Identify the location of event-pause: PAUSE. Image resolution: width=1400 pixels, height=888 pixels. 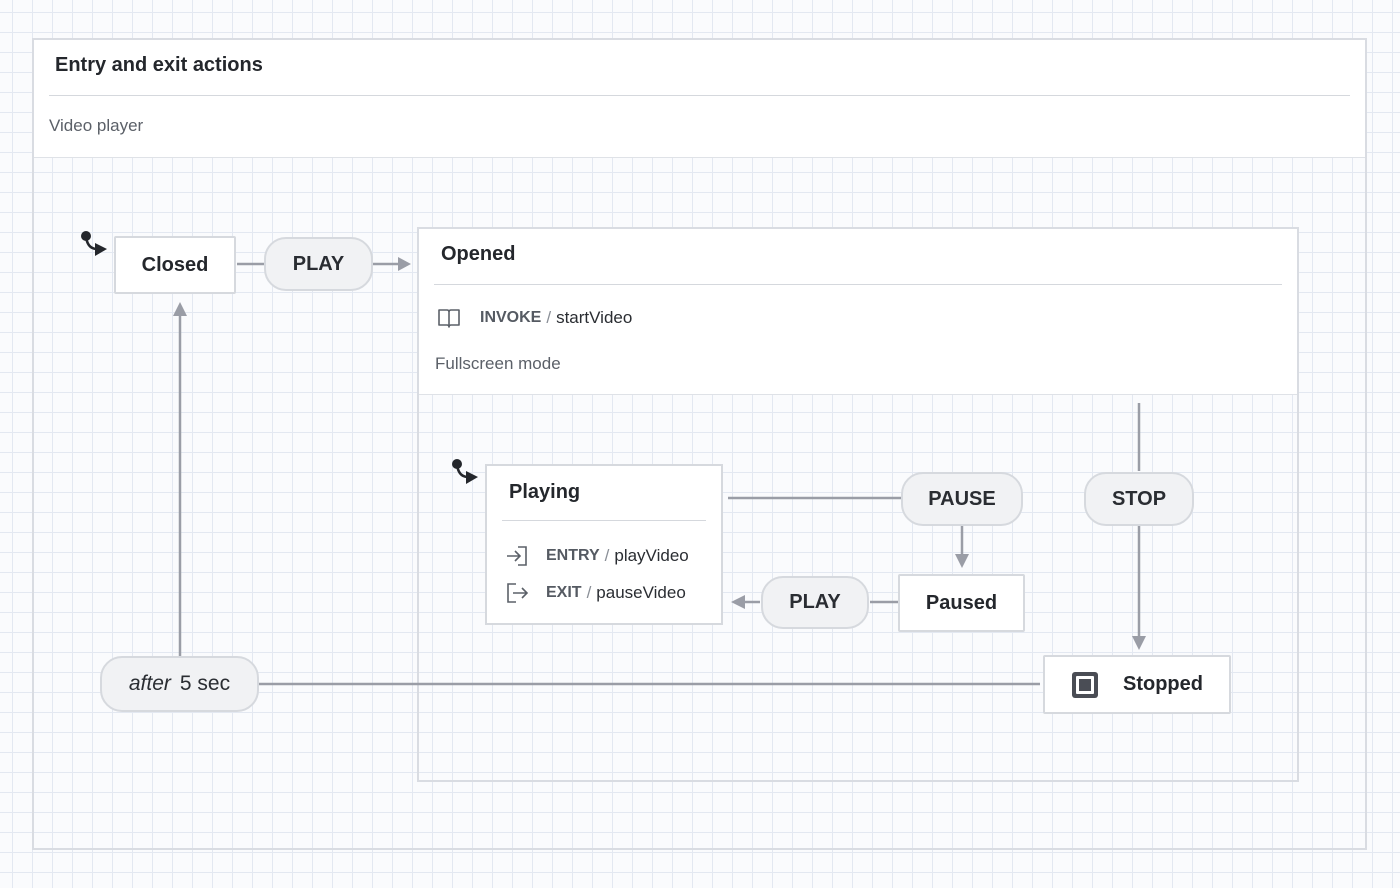
(962, 499).